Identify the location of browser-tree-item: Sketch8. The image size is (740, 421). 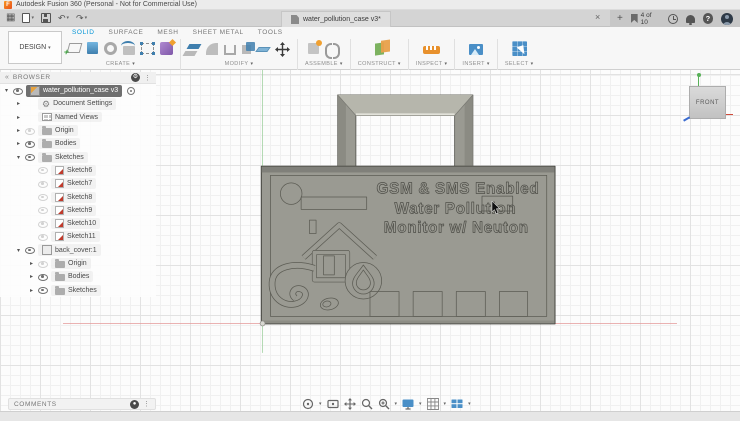
(78, 196).